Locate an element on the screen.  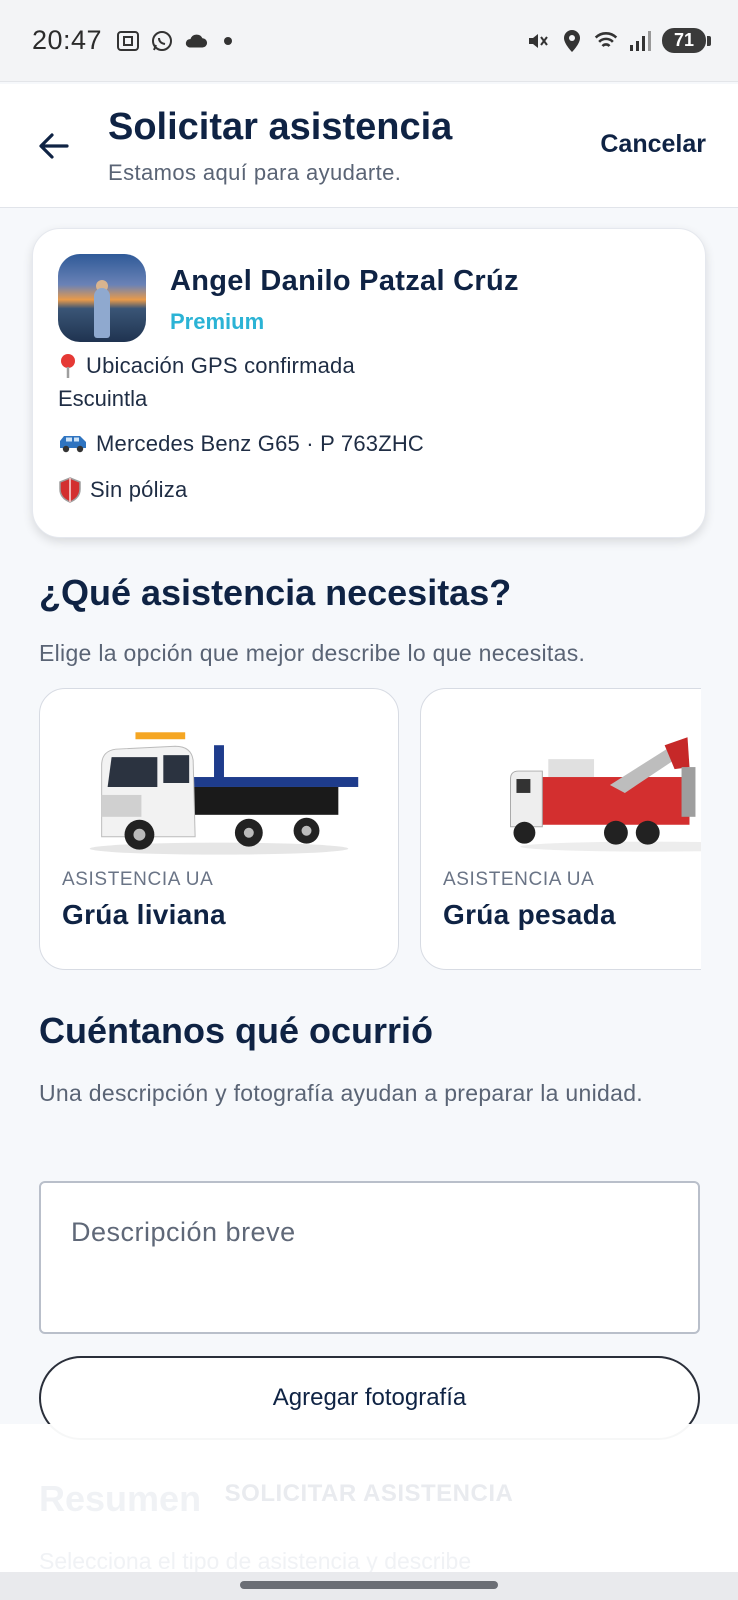
car-icon is located at coordinates (73, 444).